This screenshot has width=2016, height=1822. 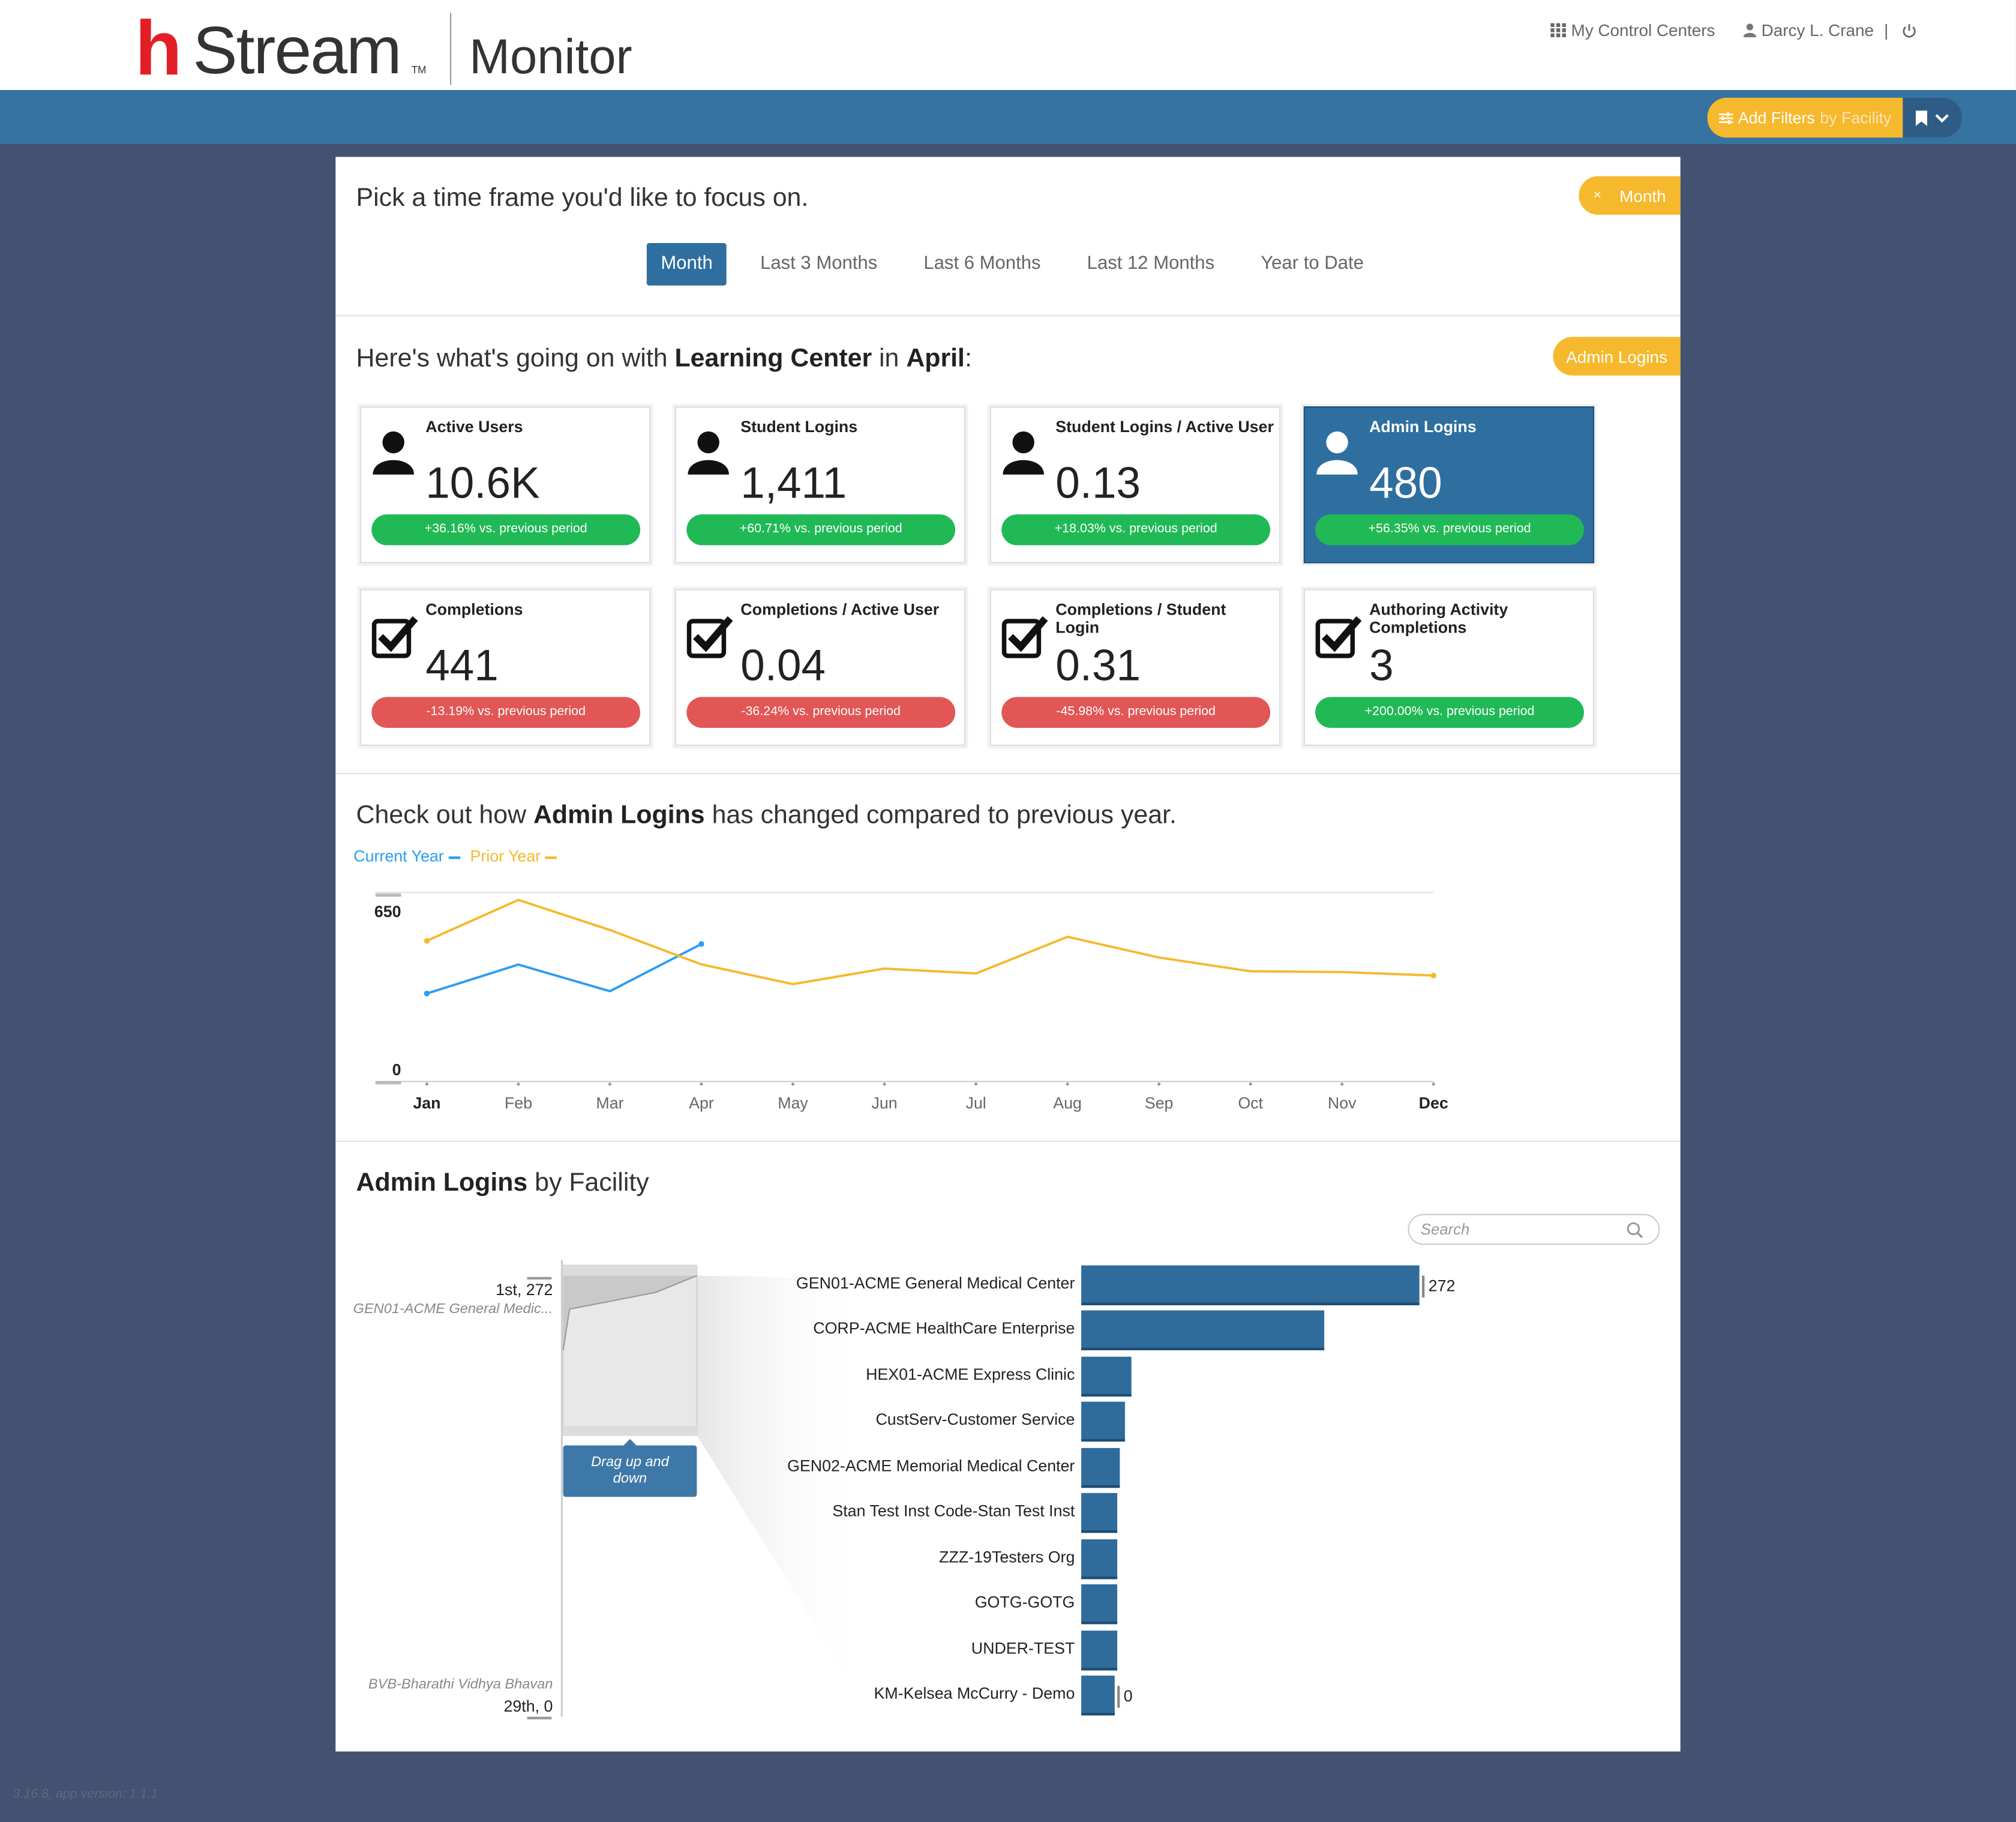 I want to click on month-filter-chip: × Month, so click(x=1630, y=196).